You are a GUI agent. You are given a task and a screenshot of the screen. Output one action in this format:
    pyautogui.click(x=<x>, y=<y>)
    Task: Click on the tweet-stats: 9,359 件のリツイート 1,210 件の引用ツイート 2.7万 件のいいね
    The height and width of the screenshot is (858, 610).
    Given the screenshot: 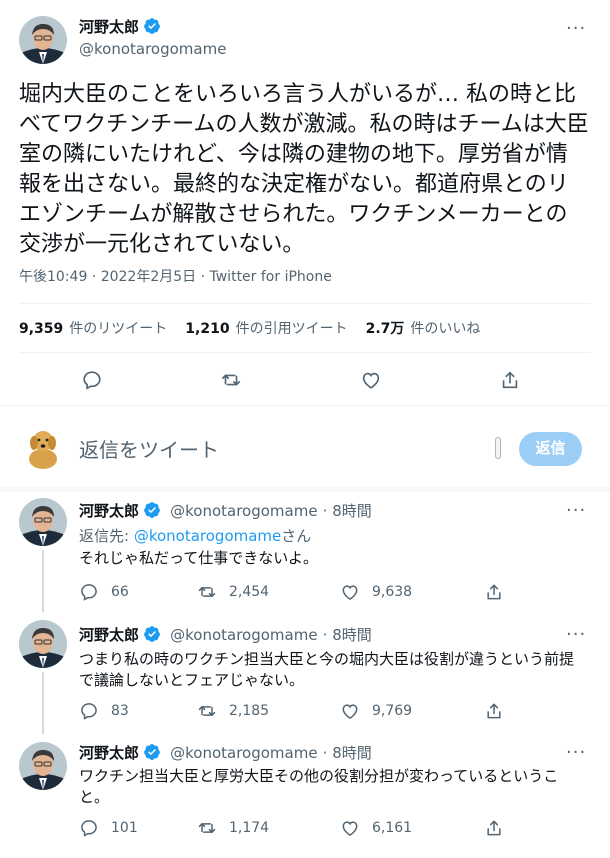 What is the action you would take?
    pyautogui.click(x=258, y=328)
    